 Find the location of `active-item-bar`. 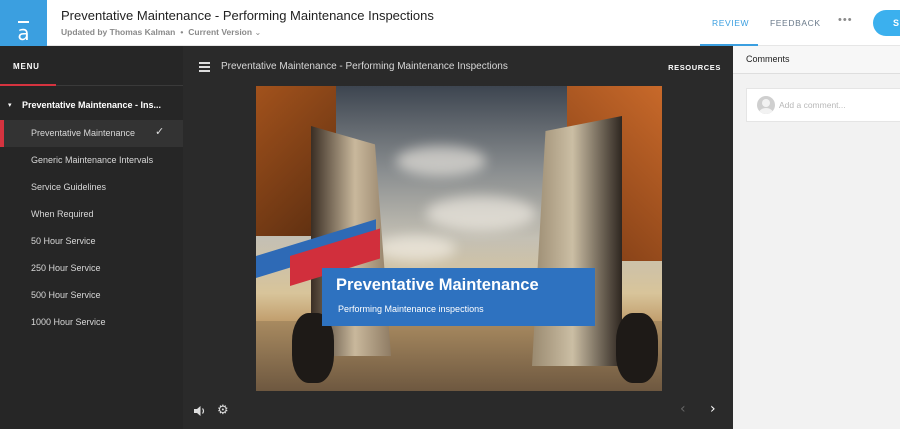

active-item-bar is located at coordinates (2, 133).